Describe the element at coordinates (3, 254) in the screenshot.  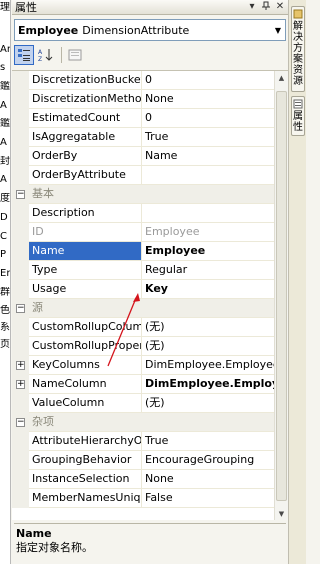
I see `left-strip-char: P` at that location.